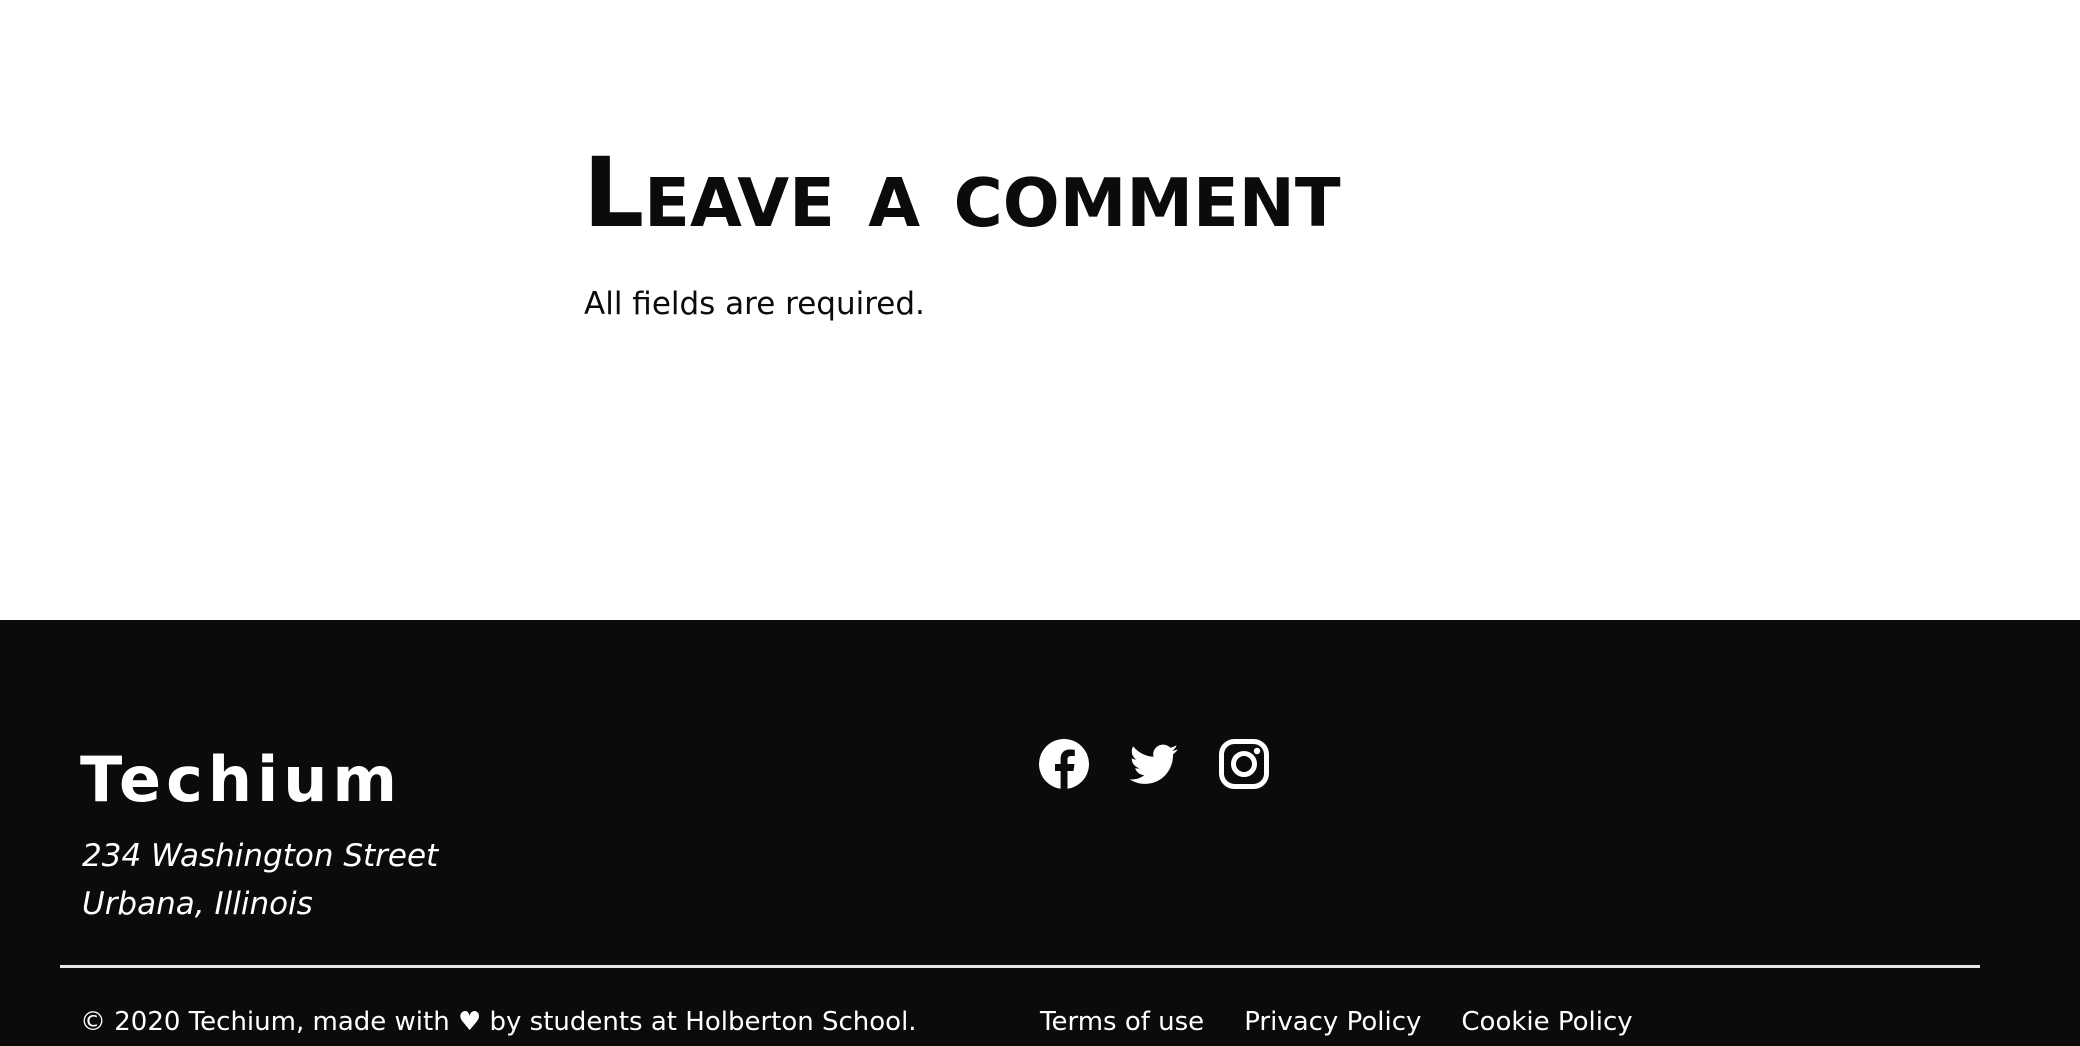 The width and height of the screenshot is (2080, 1046). I want to click on comment-instructions: All fields are required., so click(754, 304).